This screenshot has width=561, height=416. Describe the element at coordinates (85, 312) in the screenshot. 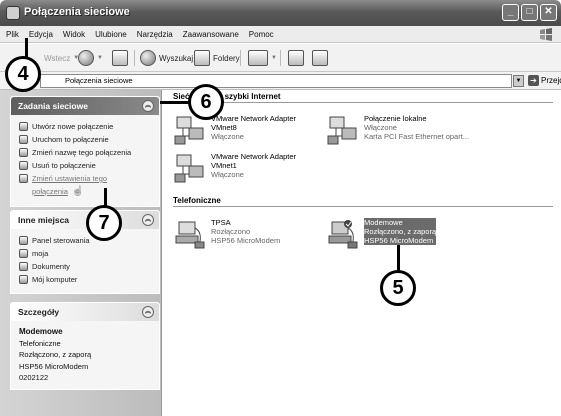

I see `details-header: Szczegóły ︽` at that location.